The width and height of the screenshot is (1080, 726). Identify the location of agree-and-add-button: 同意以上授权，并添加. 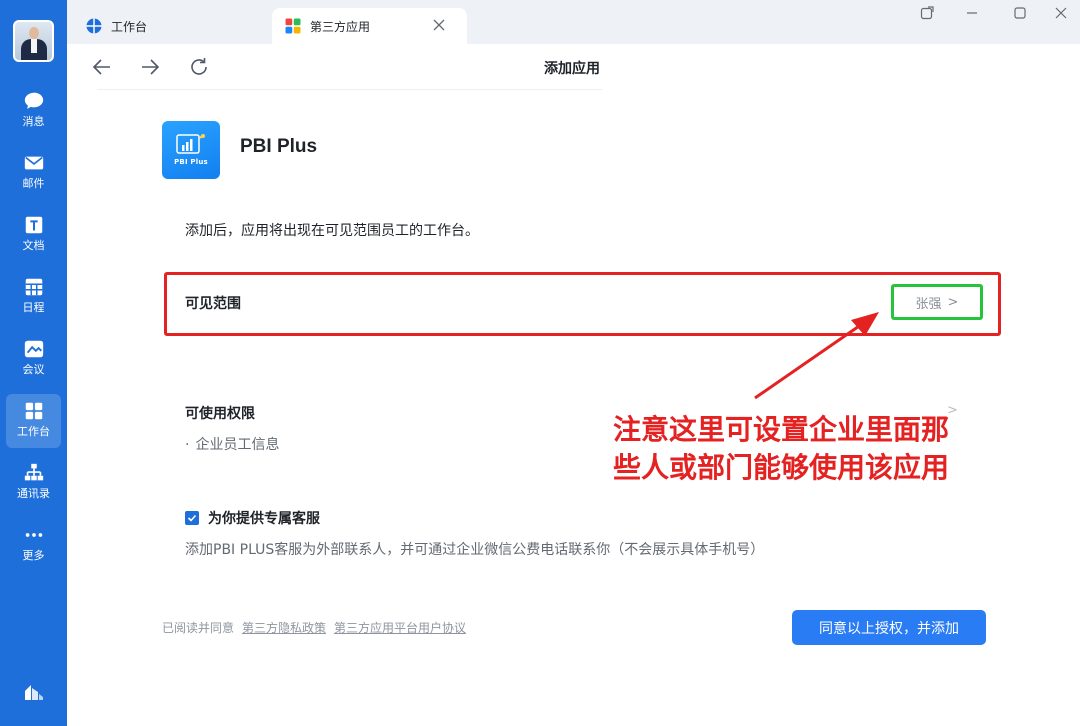
(889, 627).